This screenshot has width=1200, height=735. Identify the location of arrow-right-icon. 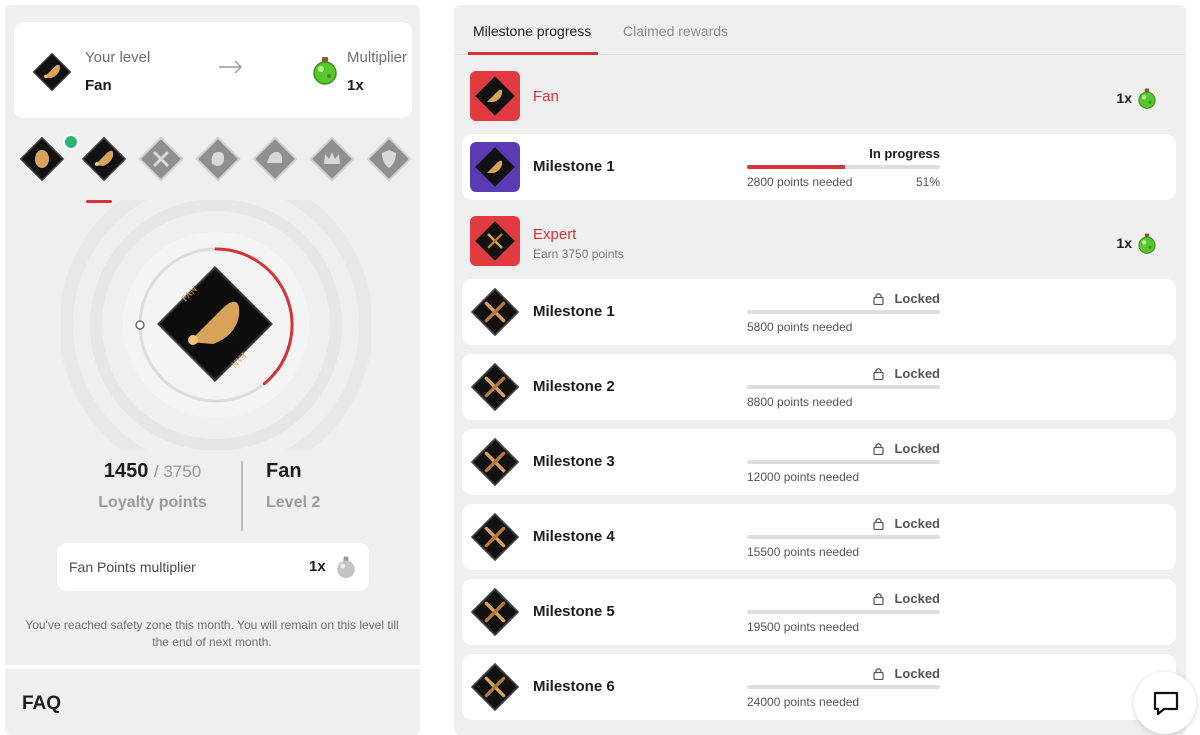
(230, 67).